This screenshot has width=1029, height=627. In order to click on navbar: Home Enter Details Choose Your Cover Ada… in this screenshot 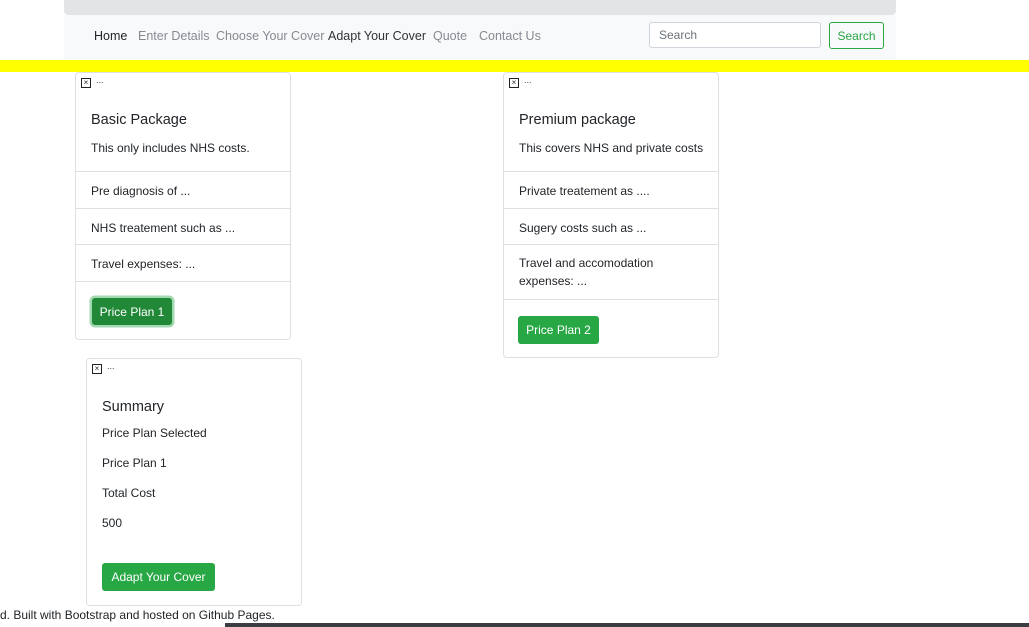, I will do `click(480, 37)`.